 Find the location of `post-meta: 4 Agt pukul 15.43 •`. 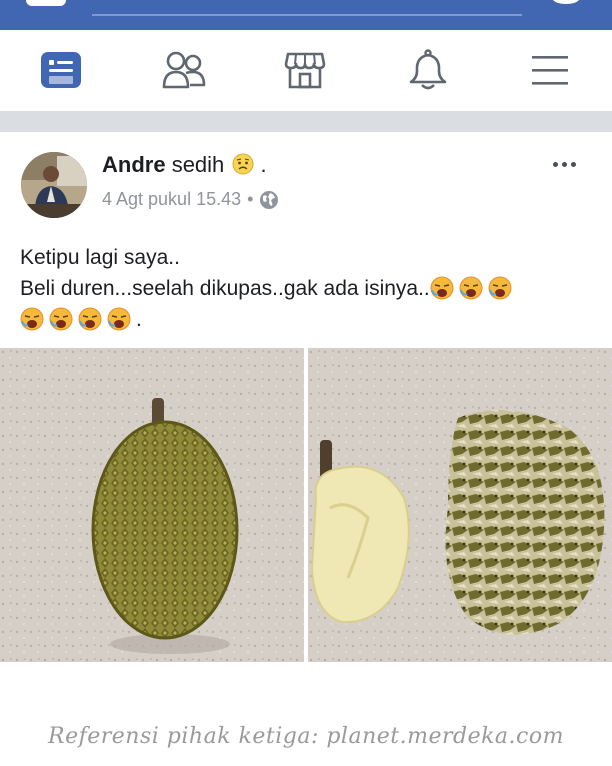

post-meta: 4 Agt pukul 15.43 • is located at coordinates (190, 199).